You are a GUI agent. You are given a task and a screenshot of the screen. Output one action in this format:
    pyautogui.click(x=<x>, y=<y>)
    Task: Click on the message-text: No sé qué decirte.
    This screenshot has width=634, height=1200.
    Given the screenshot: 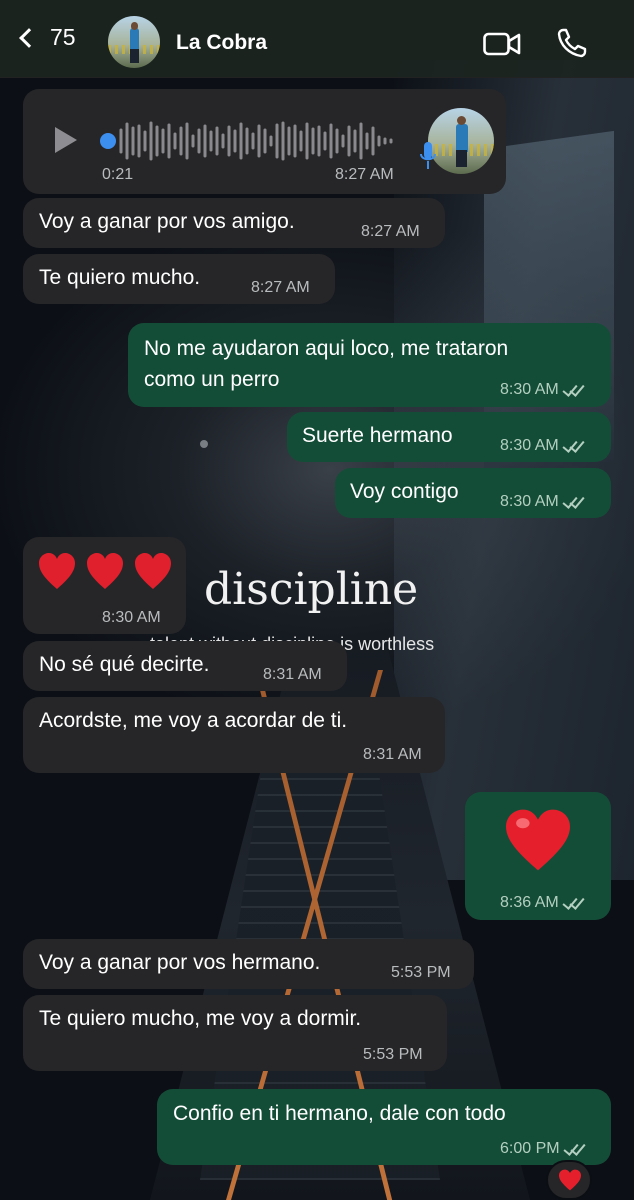 What is the action you would take?
    pyautogui.click(x=124, y=664)
    